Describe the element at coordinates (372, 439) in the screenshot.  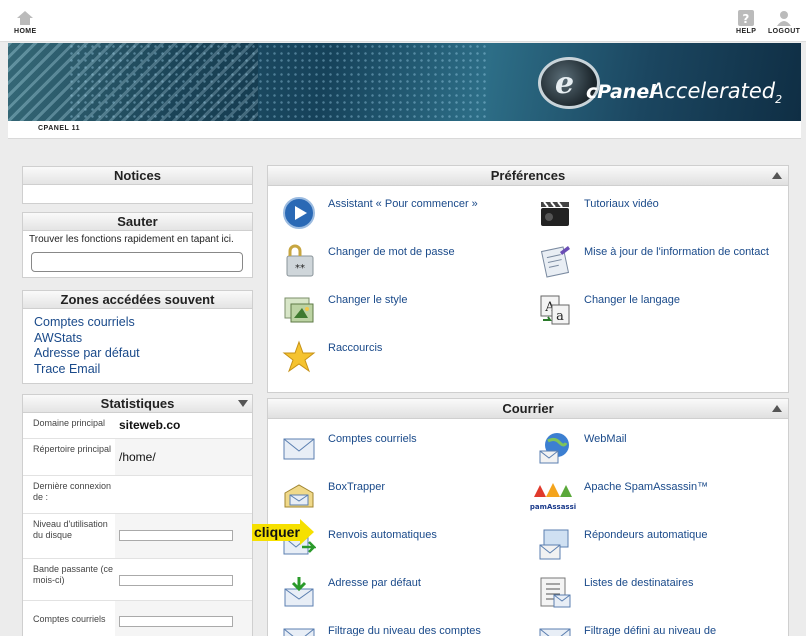
I see `mail-item-label: Comptes courriels` at that location.